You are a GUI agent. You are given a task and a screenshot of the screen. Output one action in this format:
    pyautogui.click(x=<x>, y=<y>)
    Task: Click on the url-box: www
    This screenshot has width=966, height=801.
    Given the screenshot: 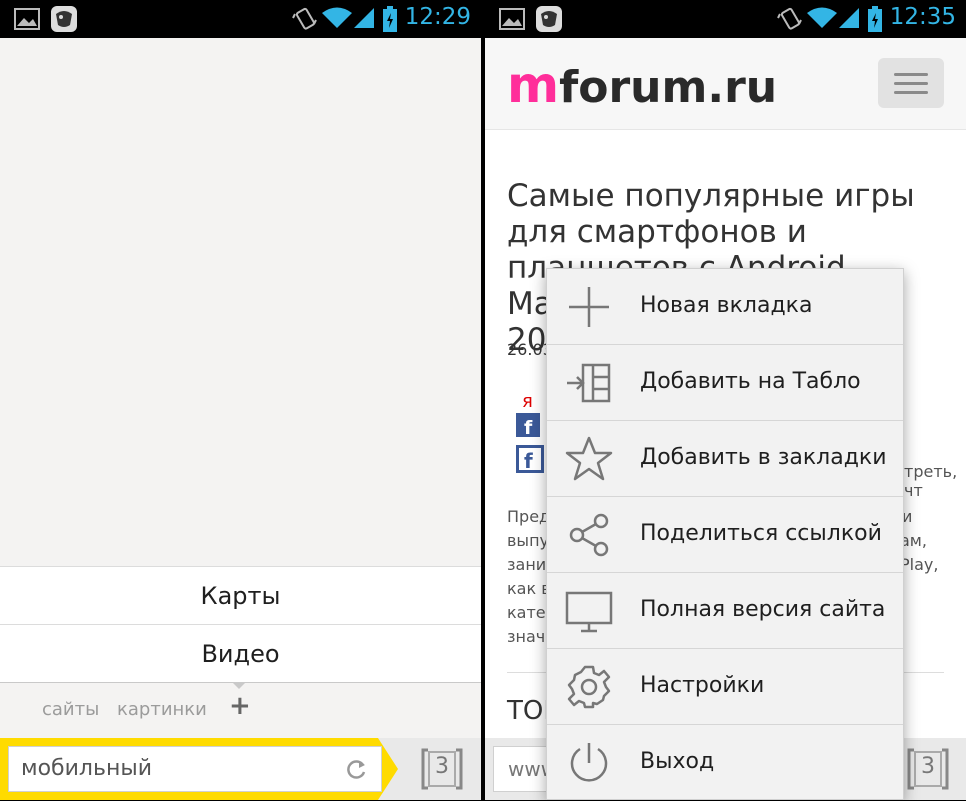 What is the action you would take?
    pyautogui.click(x=525, y=769)
    